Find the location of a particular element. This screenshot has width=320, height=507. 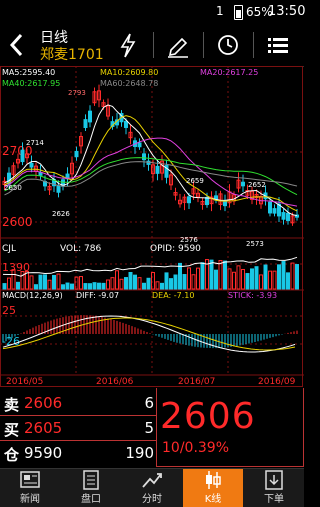

ma20-label: MA20:2617.25 is located at coordinates (229, 72).